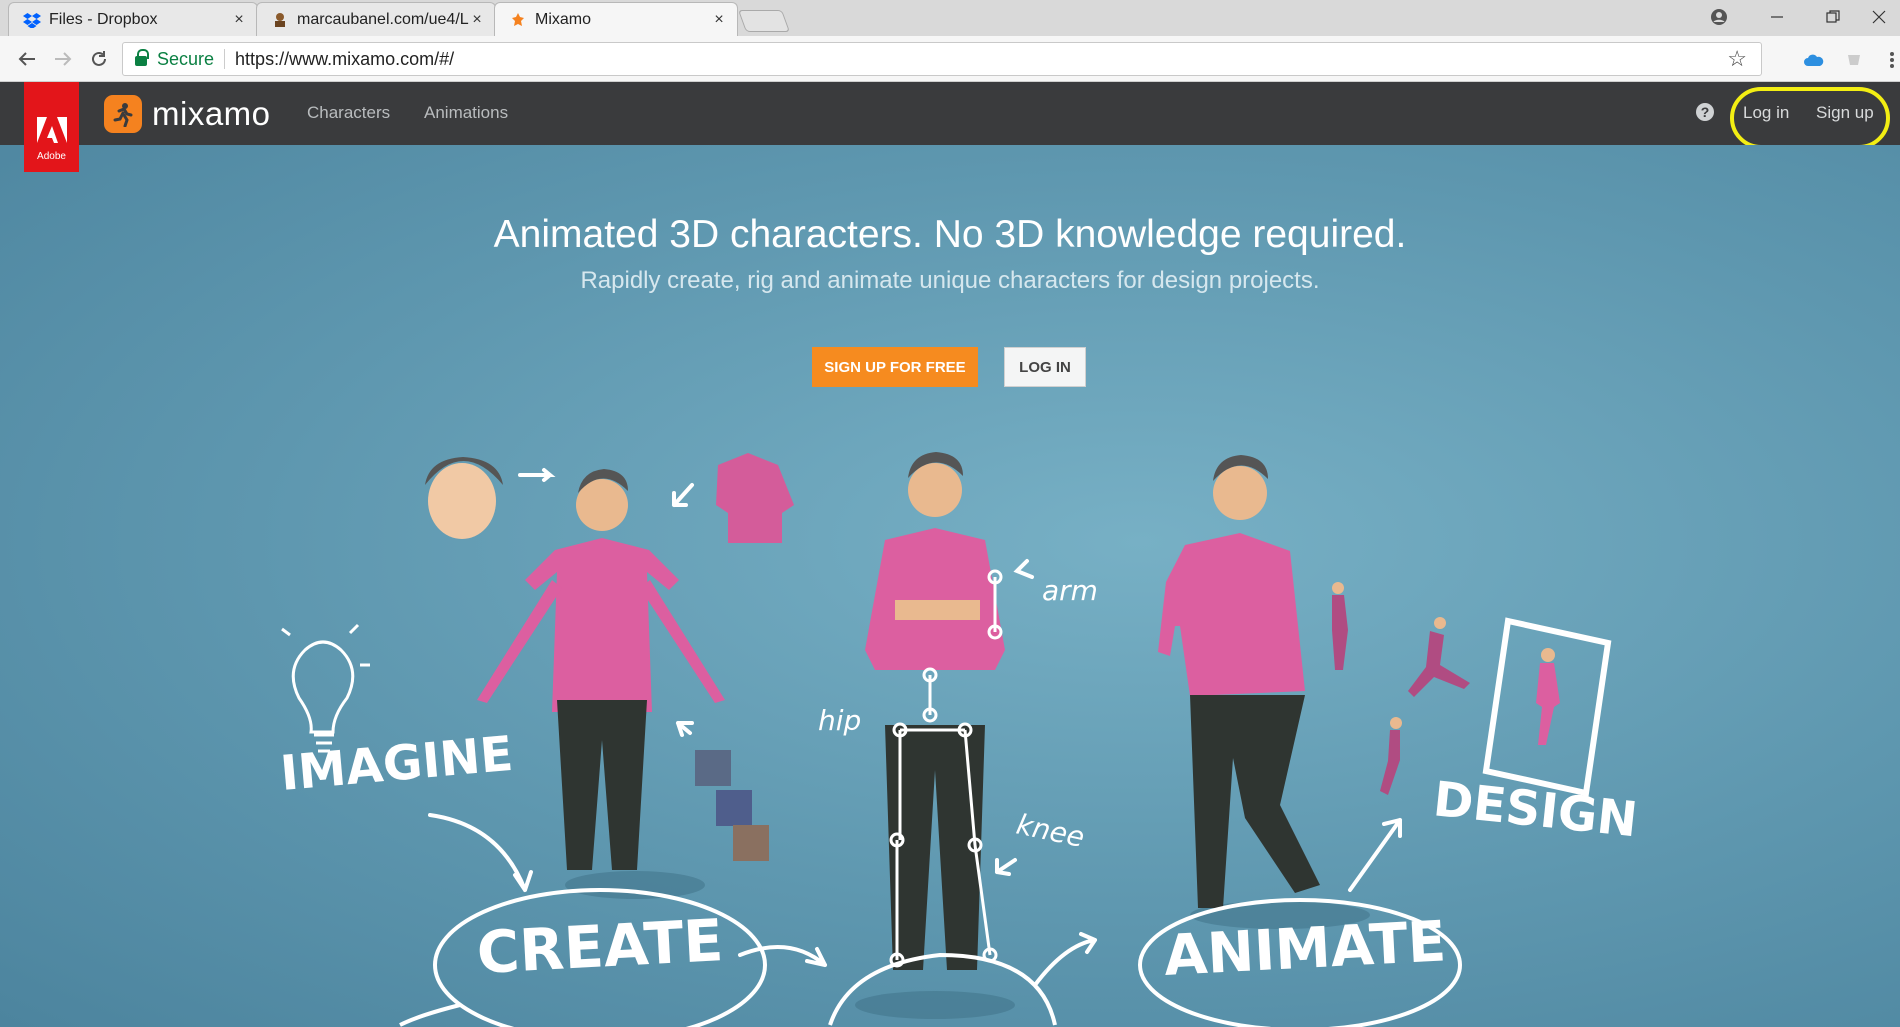  Describe the element at coordinates (600, 946) in the screenshot. I see `create-label: CREATE` at that location.